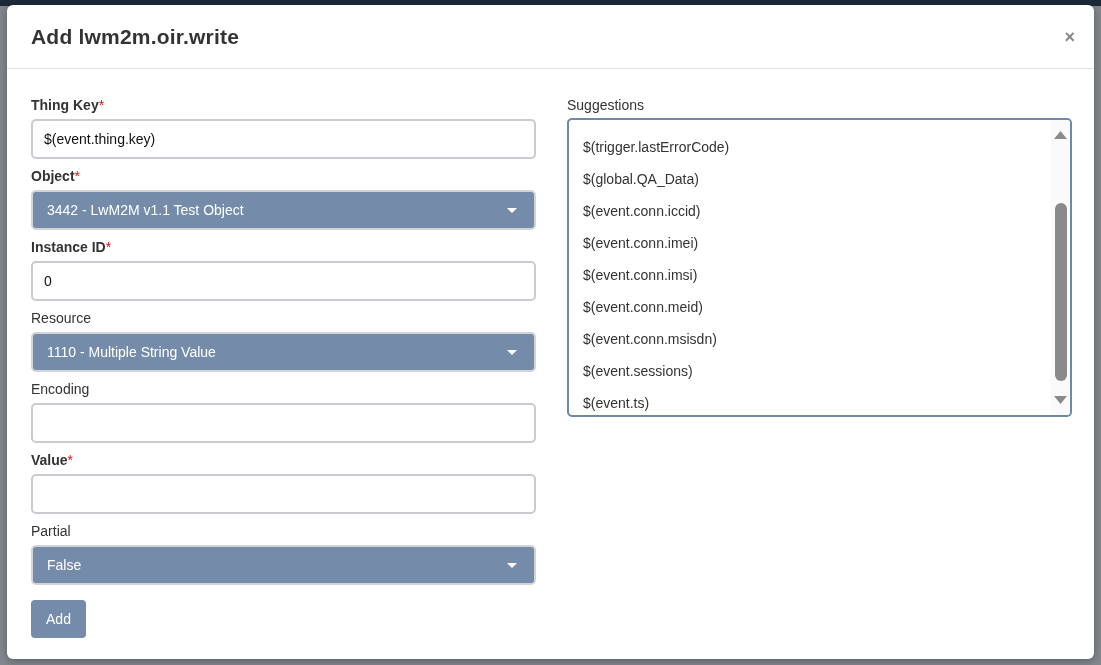 The height and width of the screenshot is (665, 1101). What do you see at coordinates (52, 460) in the screenshot?
I see `field-label: Value*` at bounding box center [52, 460].